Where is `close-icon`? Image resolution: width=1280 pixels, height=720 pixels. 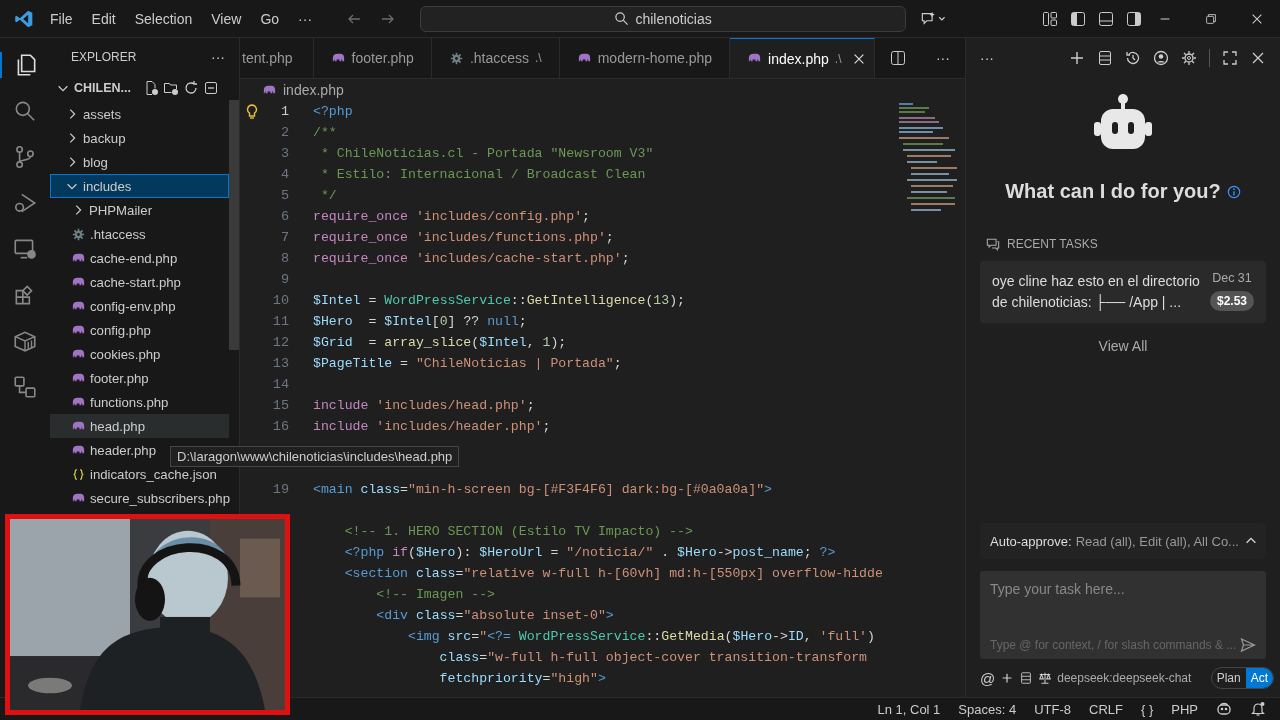
close-icon is located at coordinates (1258, 58).